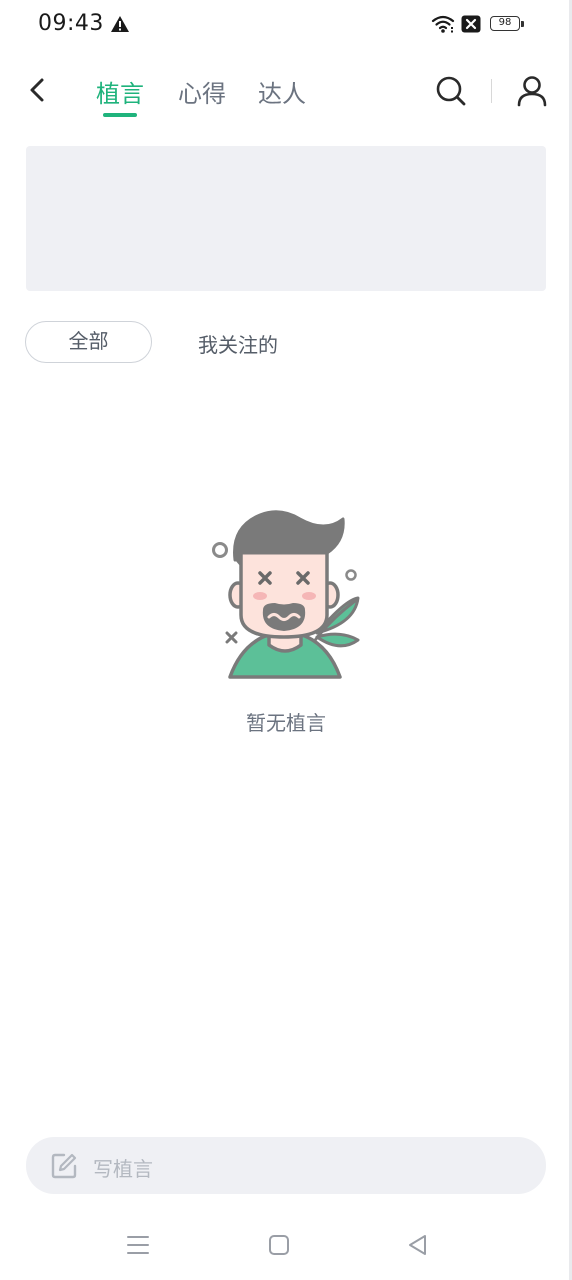 This screenshot has height=1280, width=572. Describe the element at coordinates (120, 91) in the screenshot. I see `tab-zhiyan: 植言` at that location.